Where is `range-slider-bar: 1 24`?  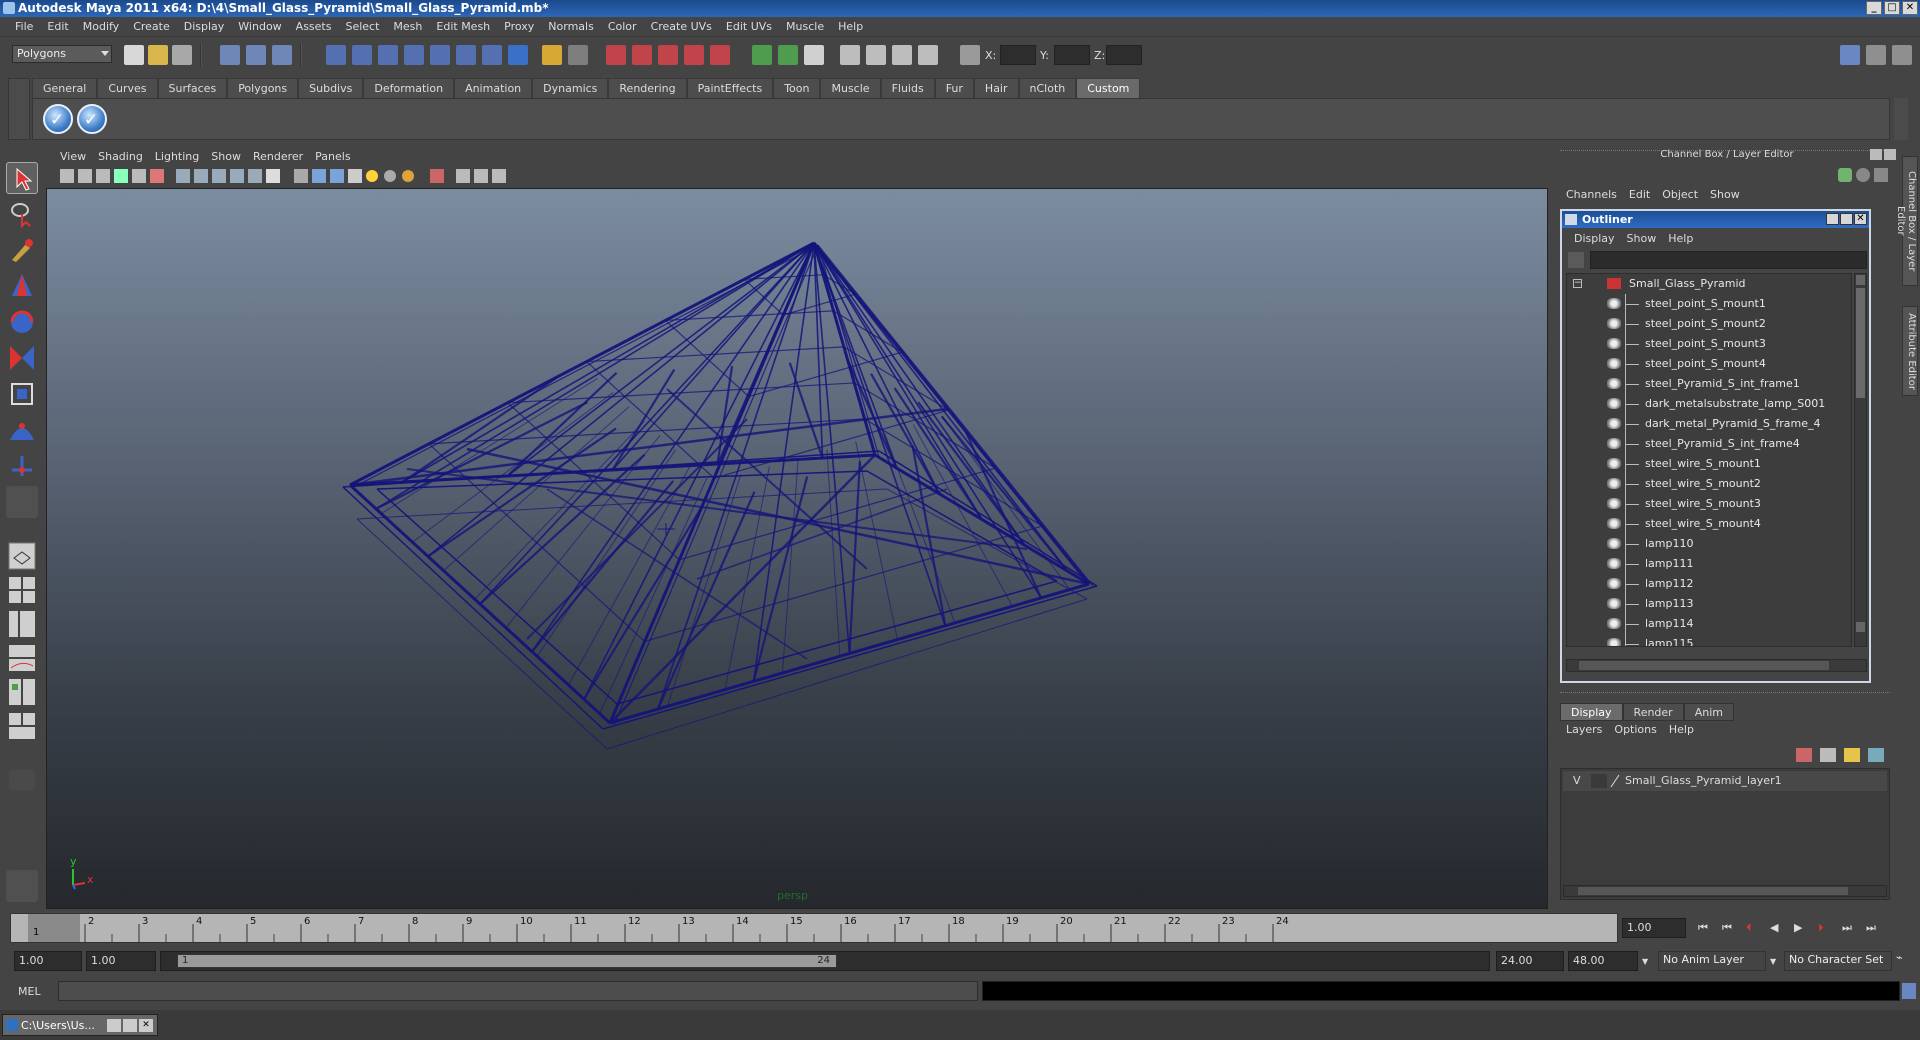
range-slider-bar: 1 24 is located at coordinates (507, 961).